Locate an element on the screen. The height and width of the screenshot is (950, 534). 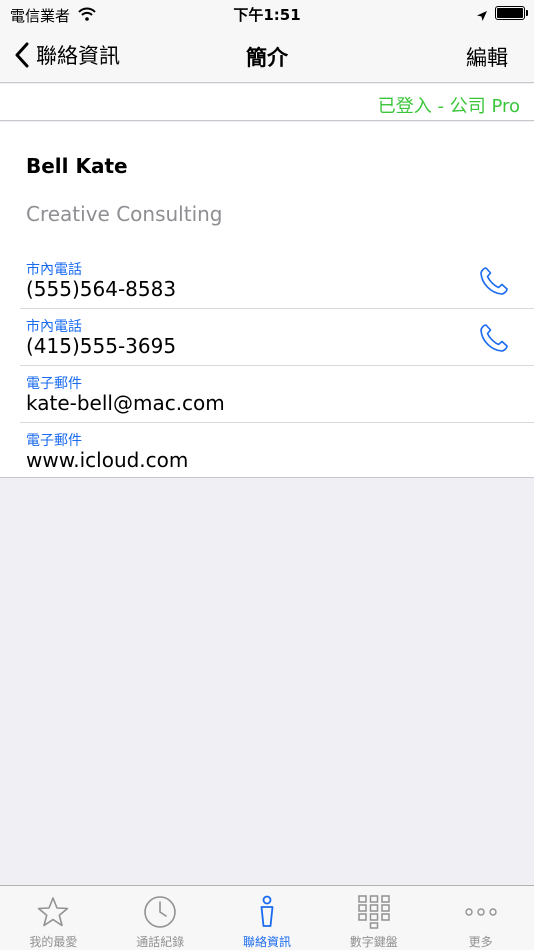
back-button-label: 聯絡資訊 is located at coordinates (78, 56).